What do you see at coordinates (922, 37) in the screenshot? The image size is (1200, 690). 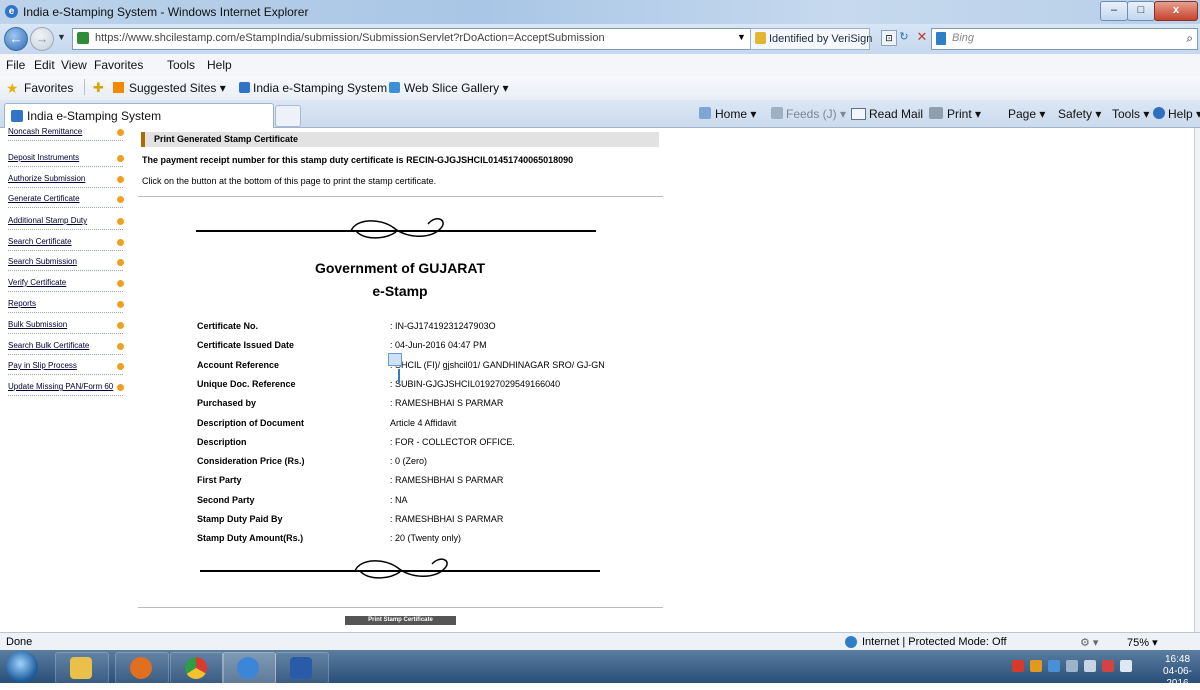 I see `stop-icon: ✕` at bounding box center [922, 37].